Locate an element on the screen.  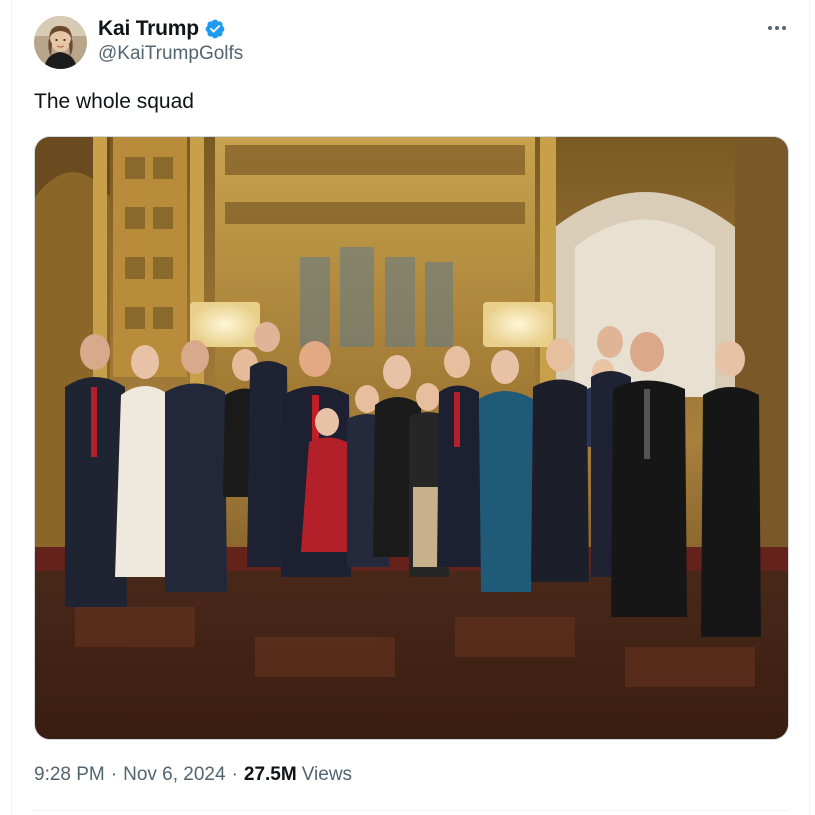
tweet-meta: 9:28 PM · Nov 6, 2024 · 27.5M Views is located at coordinates (193, 775).